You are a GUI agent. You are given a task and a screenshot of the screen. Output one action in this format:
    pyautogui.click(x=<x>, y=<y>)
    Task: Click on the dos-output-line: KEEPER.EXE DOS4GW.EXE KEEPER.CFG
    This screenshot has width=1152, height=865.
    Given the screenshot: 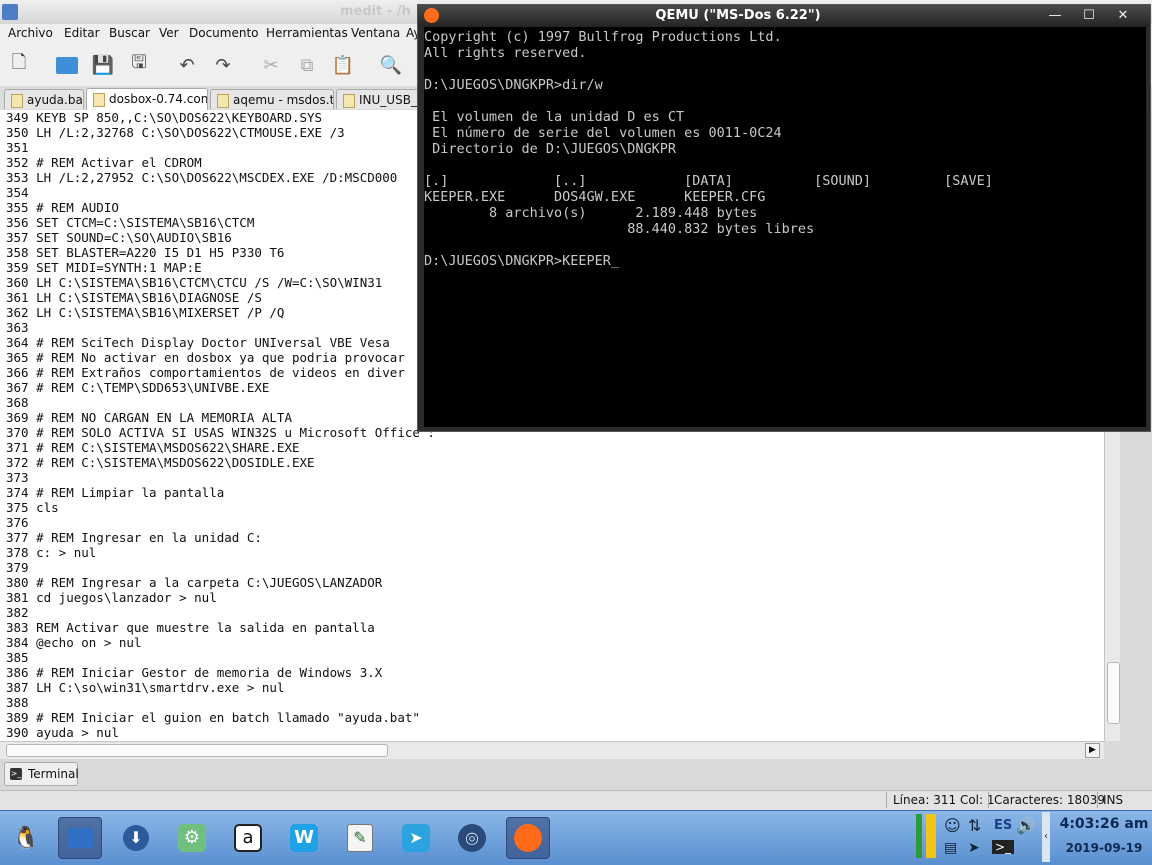 What is the action you would take?
    pyautogui.click(x=595, y=197)
    